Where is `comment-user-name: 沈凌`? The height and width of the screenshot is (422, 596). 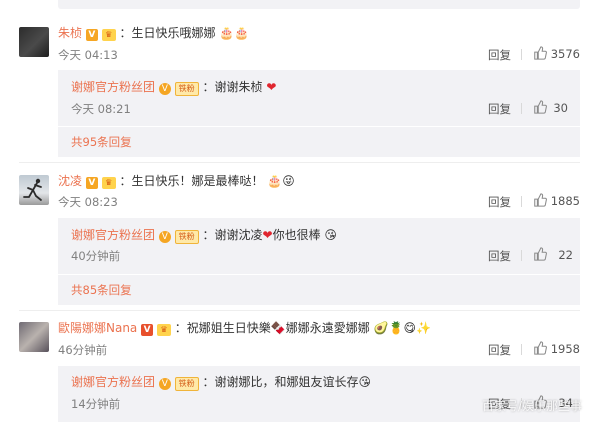 comment-user-name: 沈凌 is located at coordinates (70, 181).